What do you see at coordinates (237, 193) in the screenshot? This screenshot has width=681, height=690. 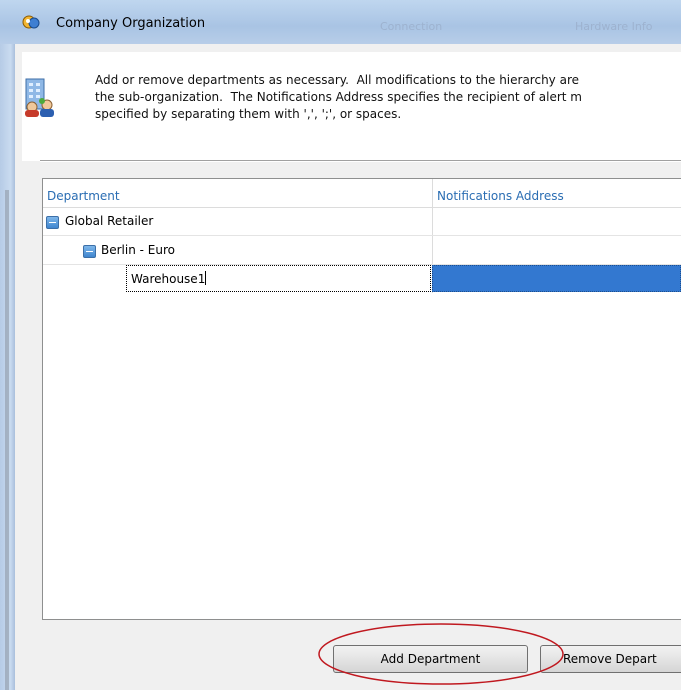 I see `column-header-department: Department` at bounding box center [237, 193].